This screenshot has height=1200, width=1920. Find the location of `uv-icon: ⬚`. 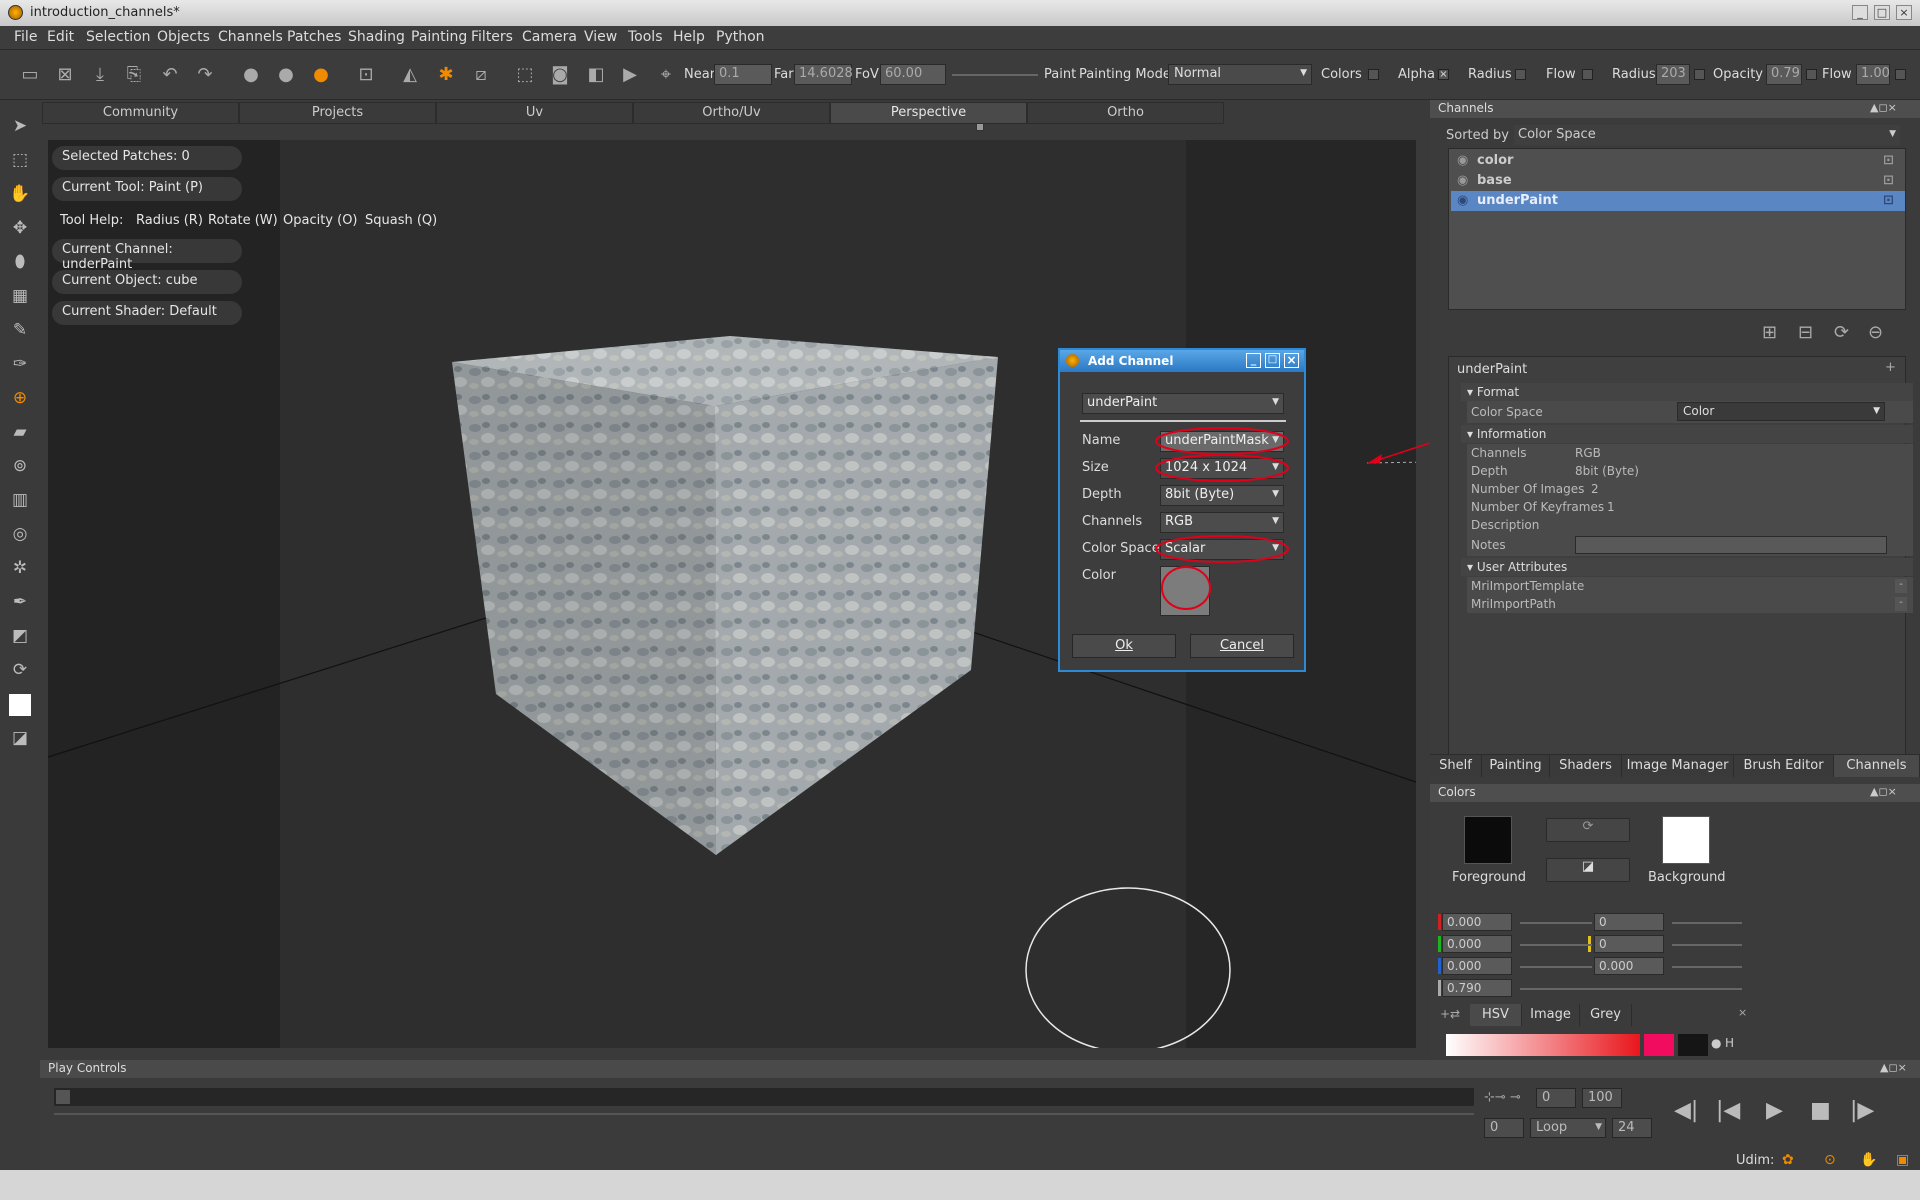

uv-icon: ⬚ is located at coordinates (525, 75).